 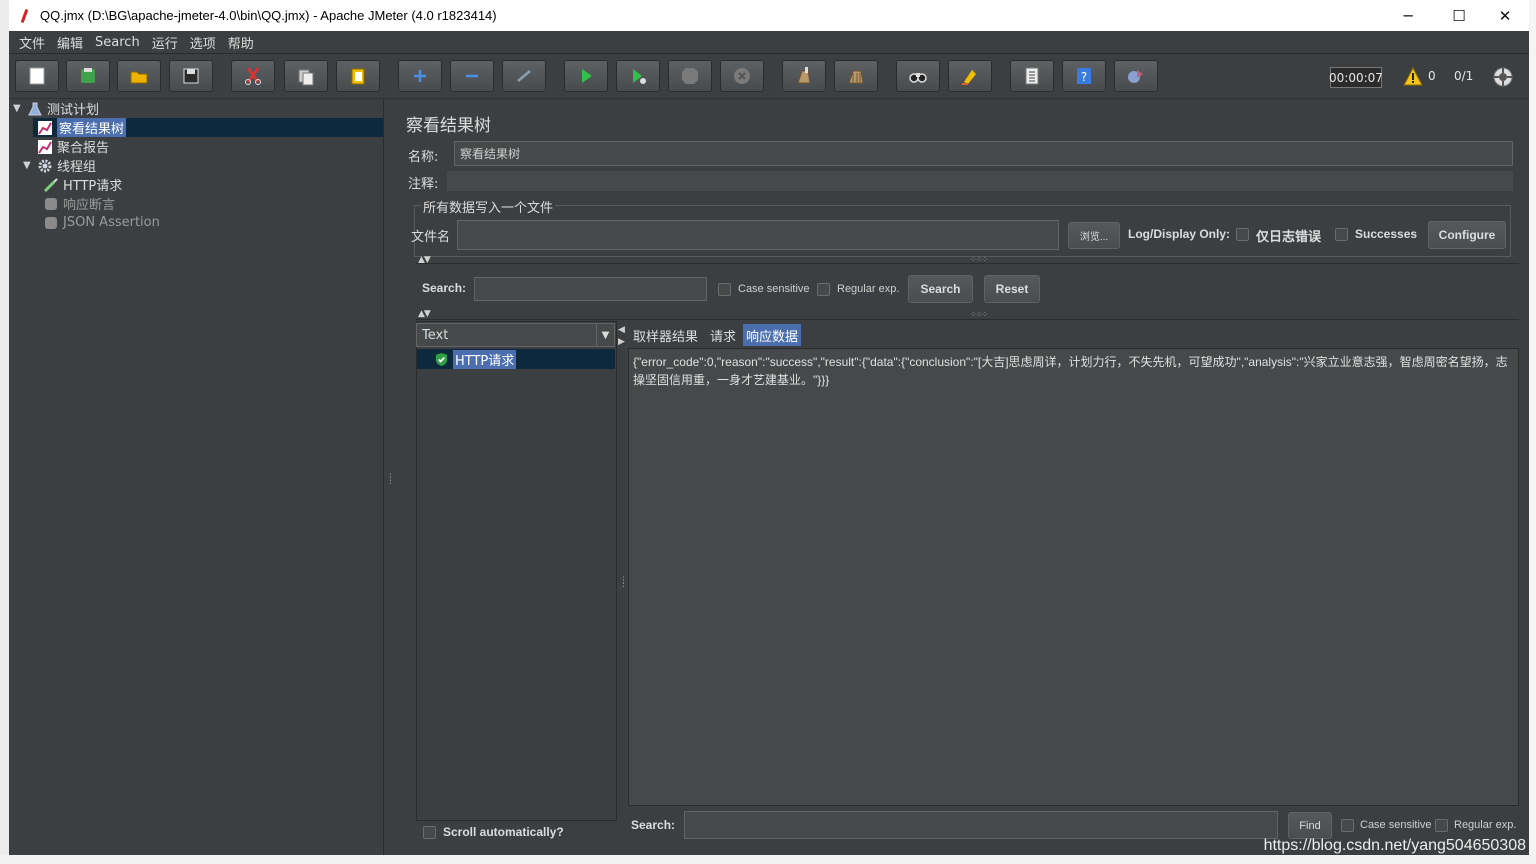 What do you see at coordinates (59, 165) in the screenshot?
I see `tree-node-thread-group: ▼ 线程组` at bounding box center [59, 165].